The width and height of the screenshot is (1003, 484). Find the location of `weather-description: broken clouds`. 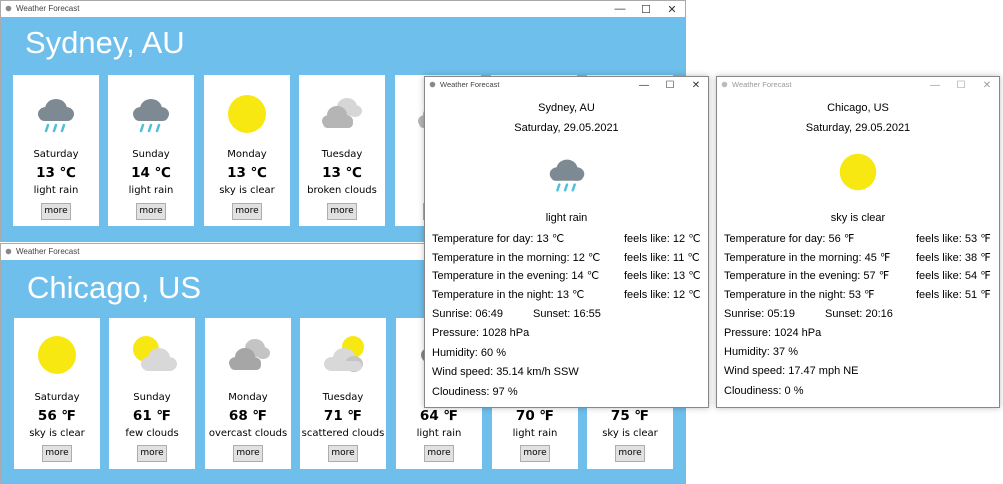

weather-description: broken clouds is located at coordinates (342, 190).